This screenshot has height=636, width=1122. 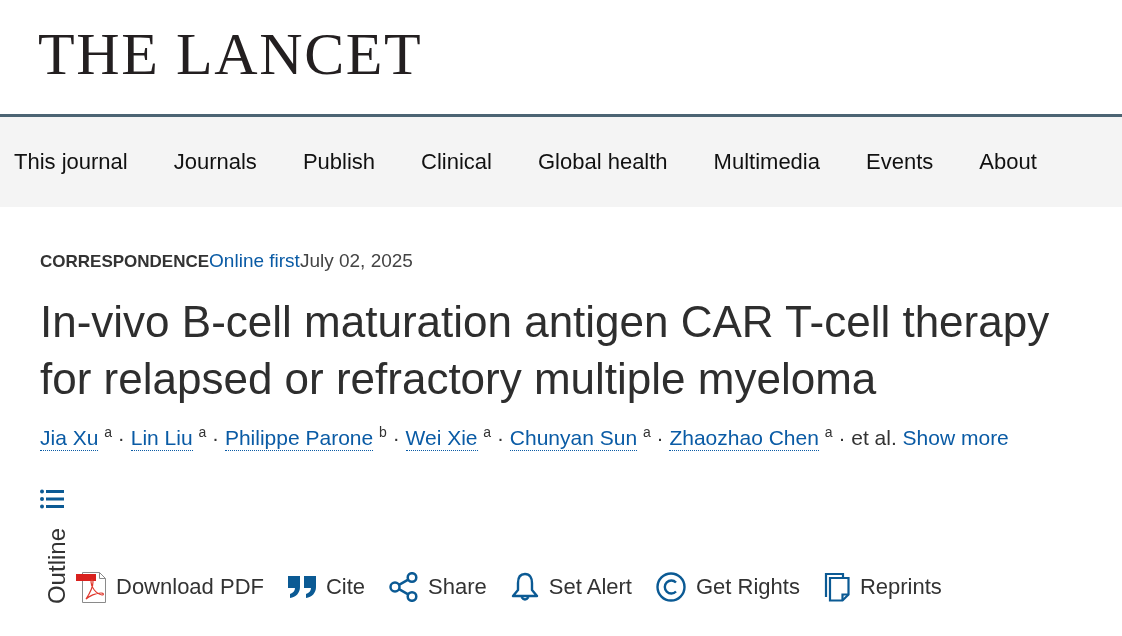 I want to click on nav-link: About, so click(x=1008, y=162).